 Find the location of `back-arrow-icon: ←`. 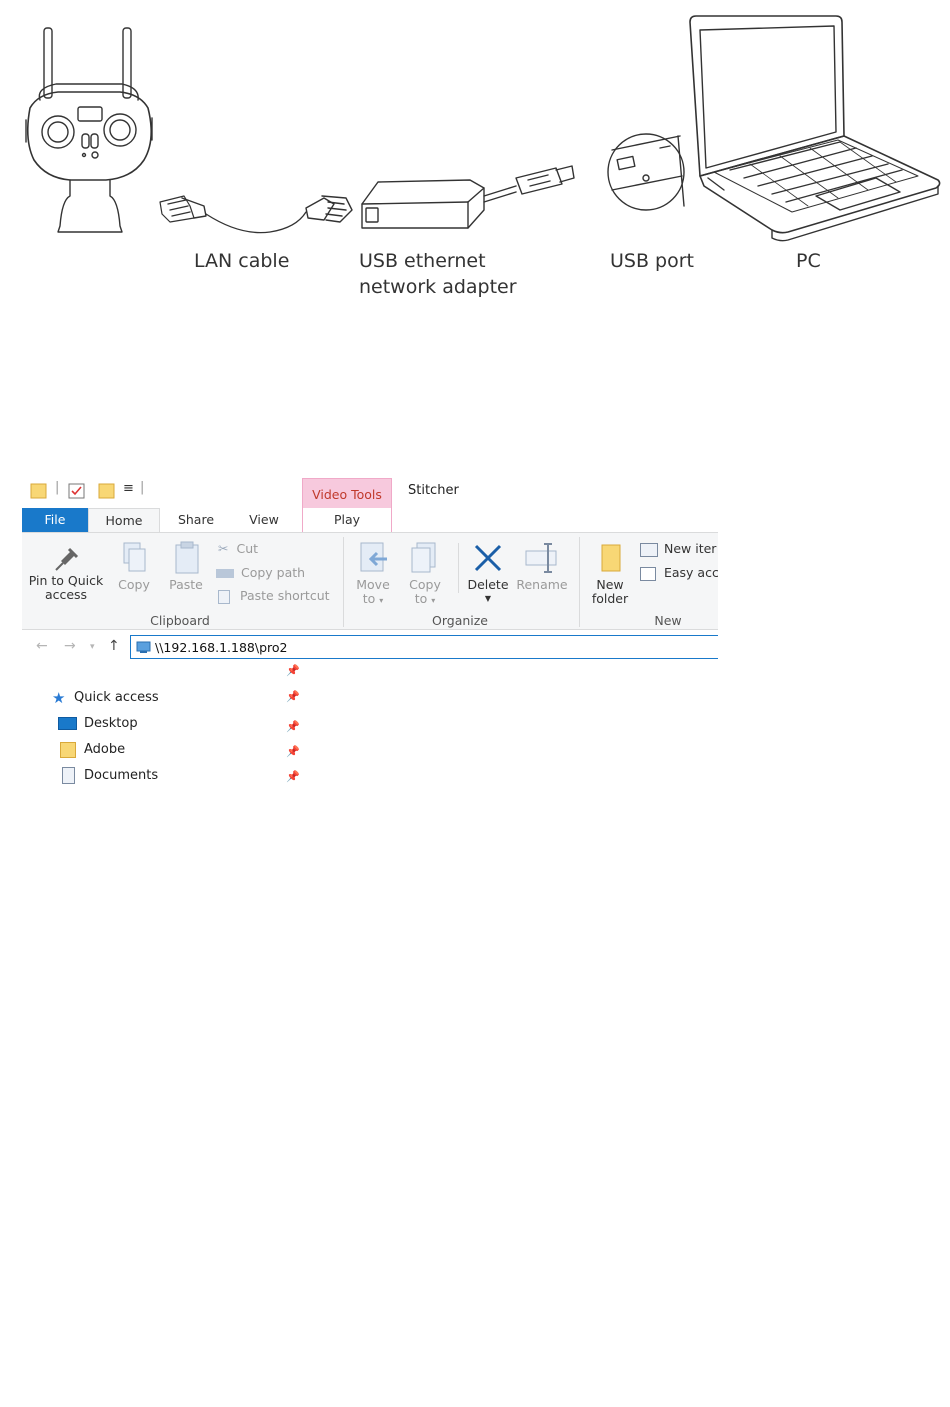

back-arrow-icon: ← is located at coordinates (42, 646).